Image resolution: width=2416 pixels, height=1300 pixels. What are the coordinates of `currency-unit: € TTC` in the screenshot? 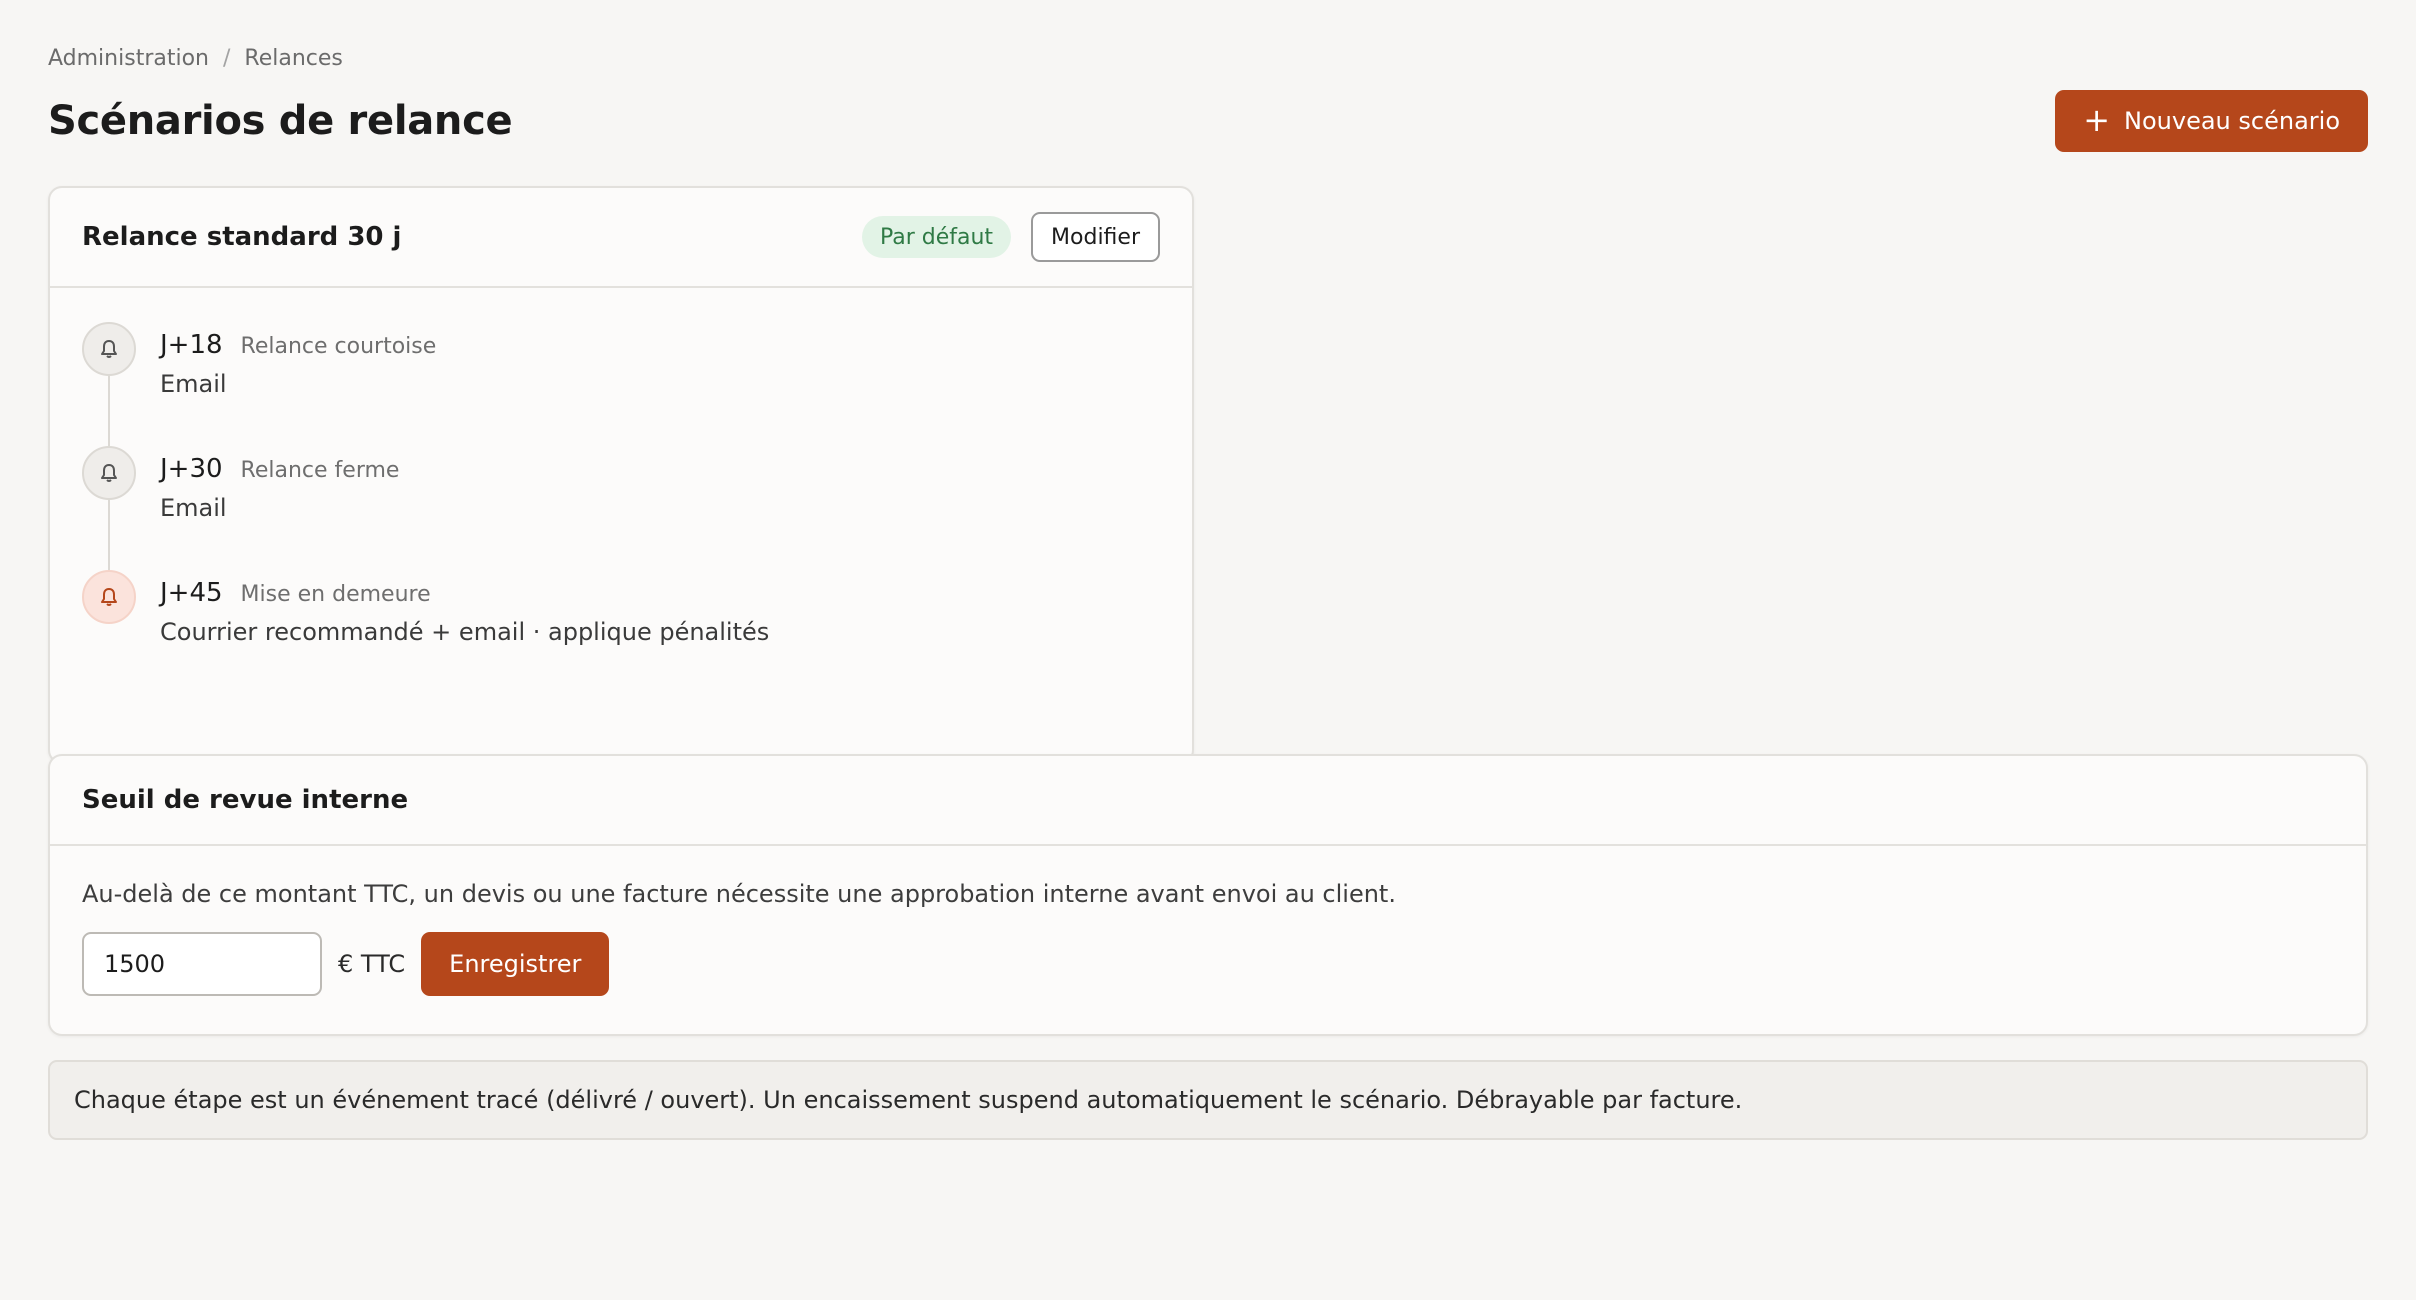 It's located at (372, 964).